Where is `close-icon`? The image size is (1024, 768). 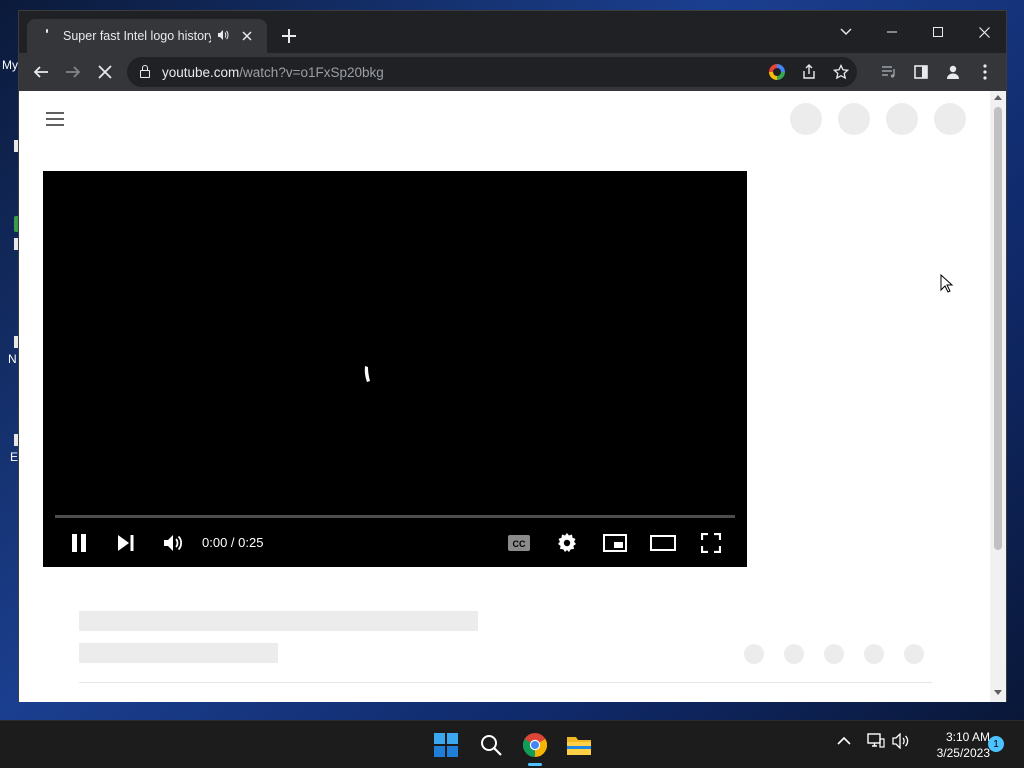
close-icon is located at coordinates (984, 32).